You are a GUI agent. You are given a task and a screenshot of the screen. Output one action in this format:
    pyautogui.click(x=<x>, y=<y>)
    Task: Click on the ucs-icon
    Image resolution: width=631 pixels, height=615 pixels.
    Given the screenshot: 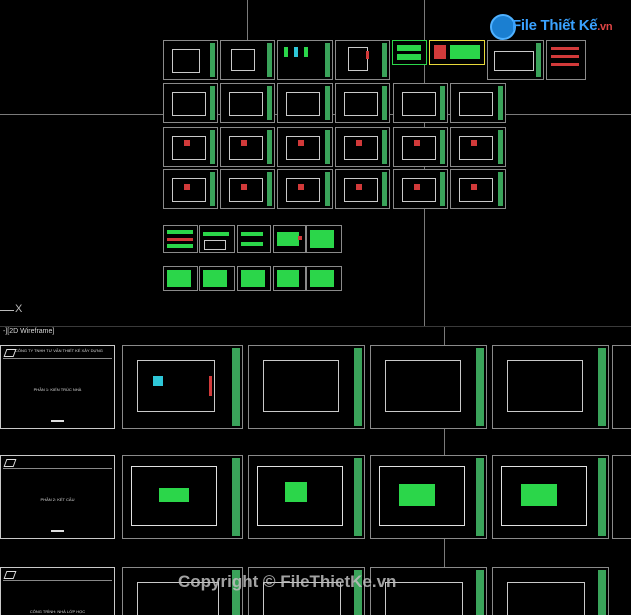 What is the action you would take?
    pyautogui.click(x=7, y=310)
    